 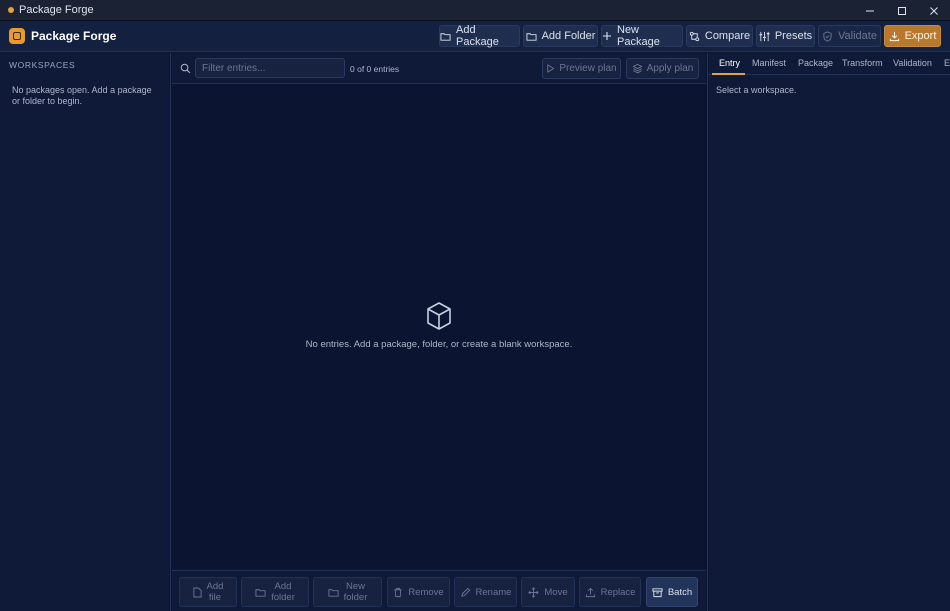 What do you see at coordinates (550, 68) in the screenshot?
I see `play-icon` at bounding box center [550, 68].